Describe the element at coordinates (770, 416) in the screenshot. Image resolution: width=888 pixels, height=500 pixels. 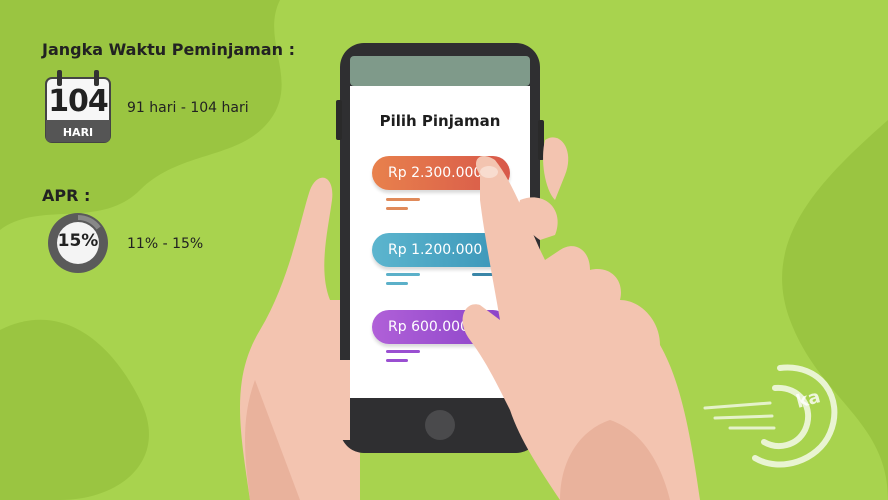
I see `logo-watermark-icon: ka` at that location.